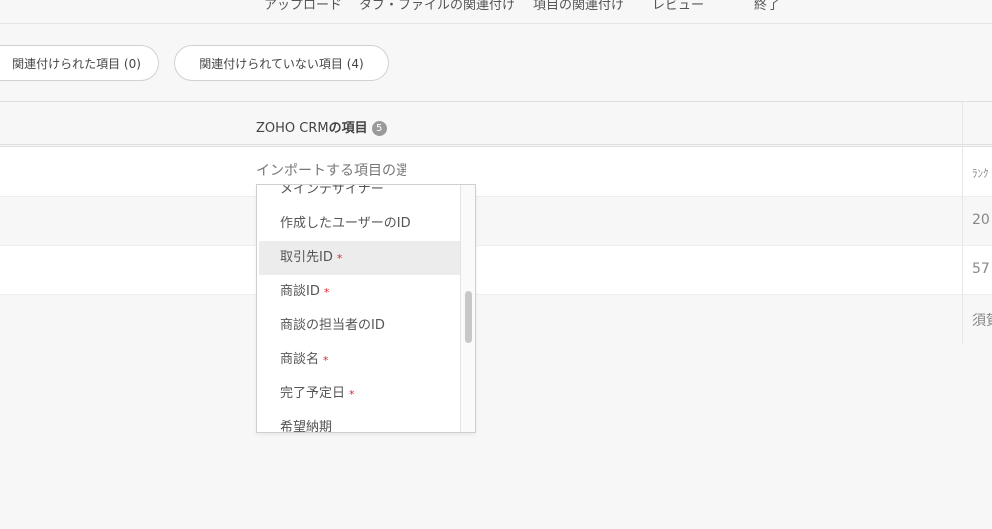 The height and width of the screenshot is (529, 992). I want to click on dropdown-option-created-by-id: 作成したユーザーのID, so click(360, 224).